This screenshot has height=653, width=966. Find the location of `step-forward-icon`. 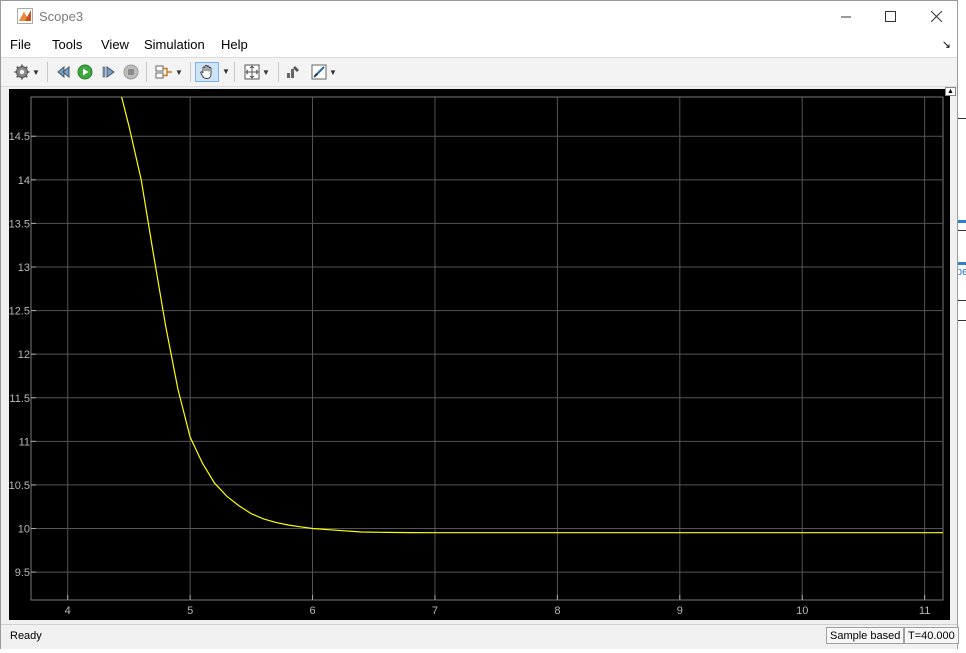

step-forward-icon is located at coordinates (108, 72).